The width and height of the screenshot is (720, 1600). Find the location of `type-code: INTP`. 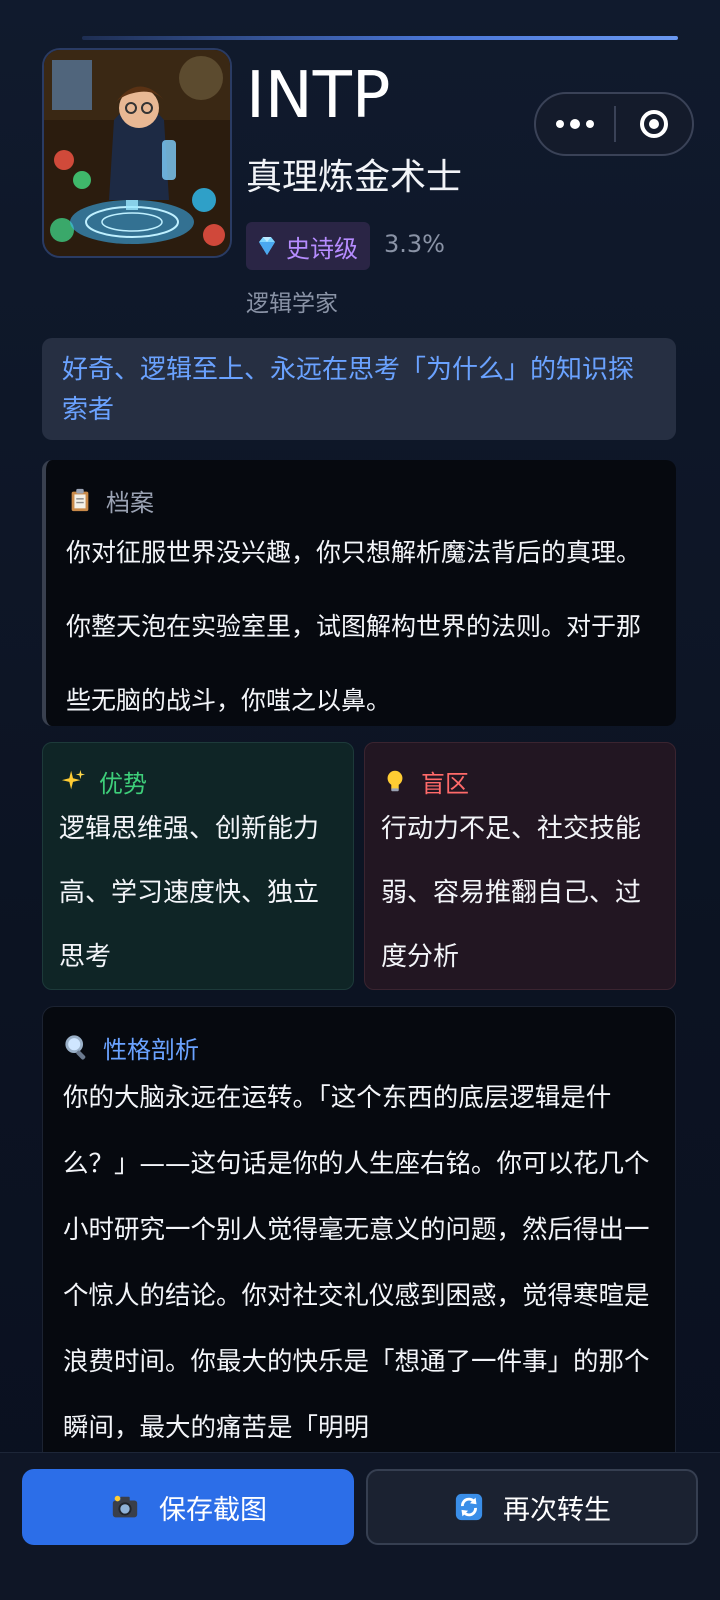

type-code: INTP is located at coordinates (318, 96).